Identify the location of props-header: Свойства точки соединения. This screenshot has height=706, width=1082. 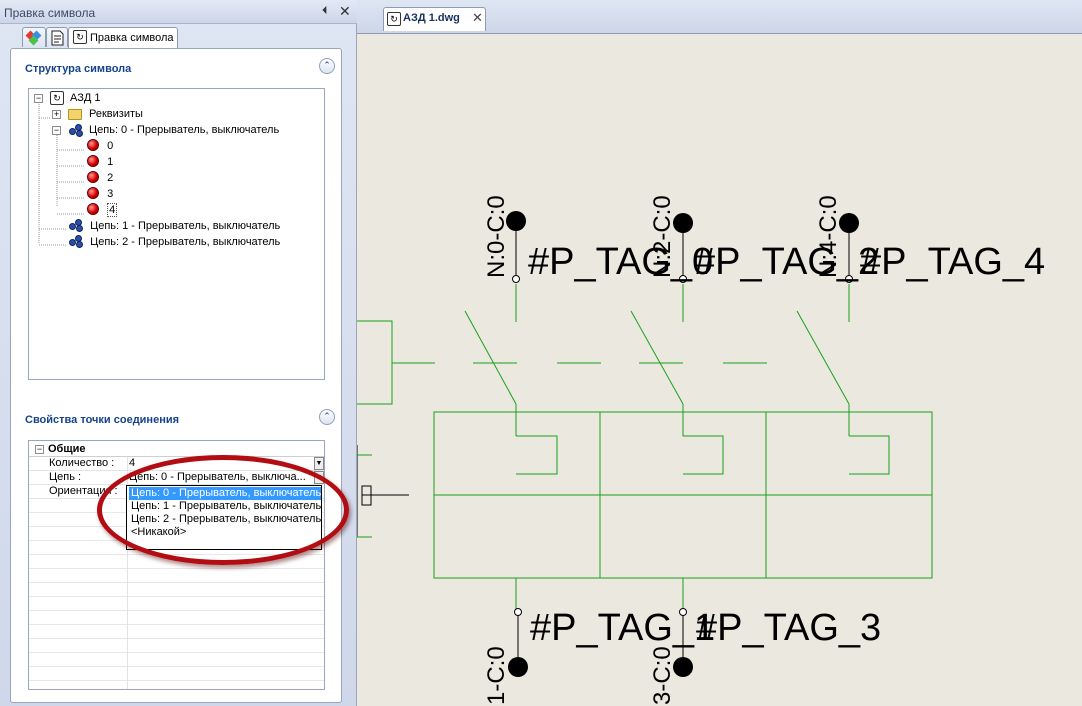
(102, 420).